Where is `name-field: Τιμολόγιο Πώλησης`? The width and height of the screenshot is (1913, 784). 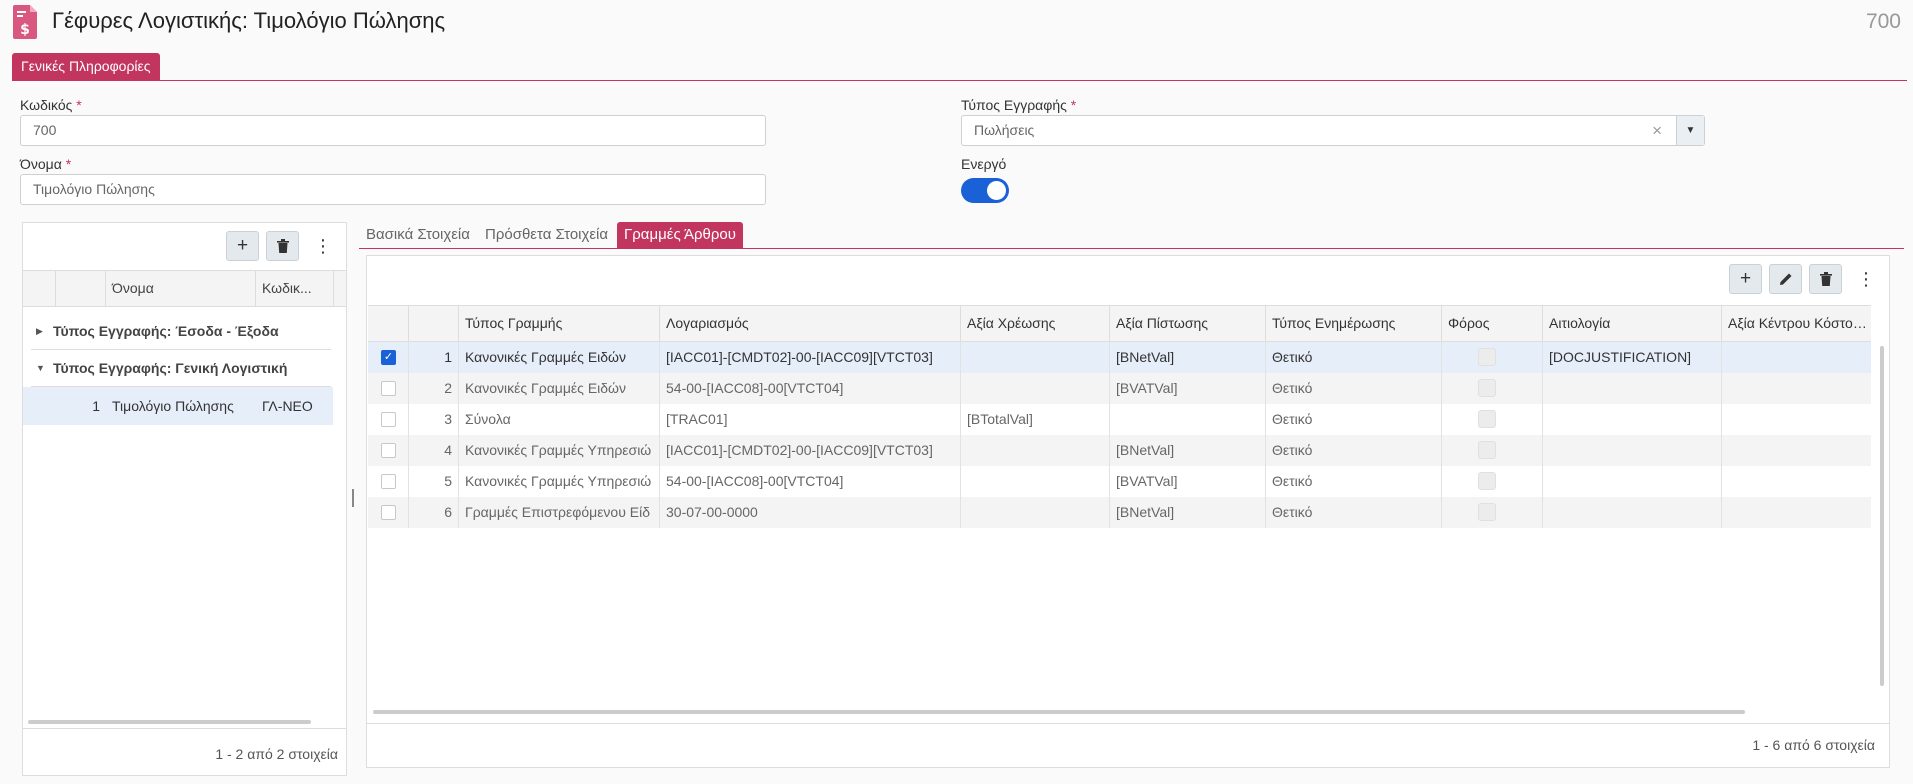 name-field: Τιμολόγιο Πώλησης is located at coordinates (393, 189).